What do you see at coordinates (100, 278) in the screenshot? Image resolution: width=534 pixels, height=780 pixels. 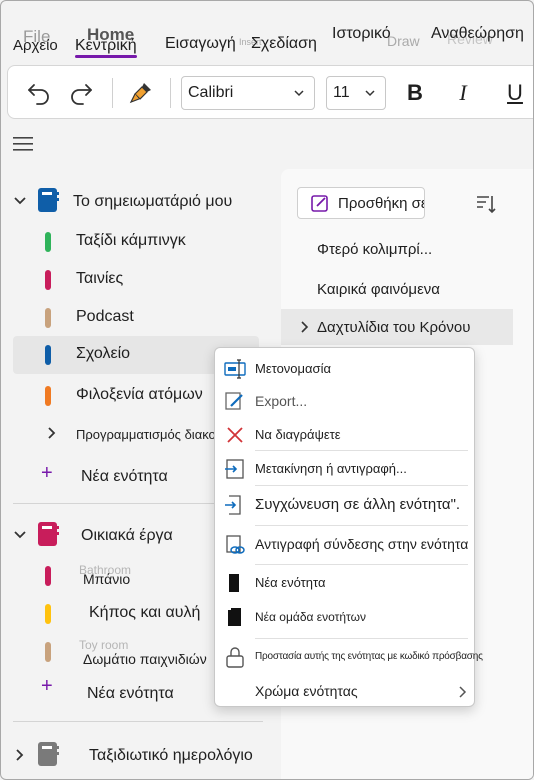 I see `section-label: Ταινίες` at bounding box center [100, 278].